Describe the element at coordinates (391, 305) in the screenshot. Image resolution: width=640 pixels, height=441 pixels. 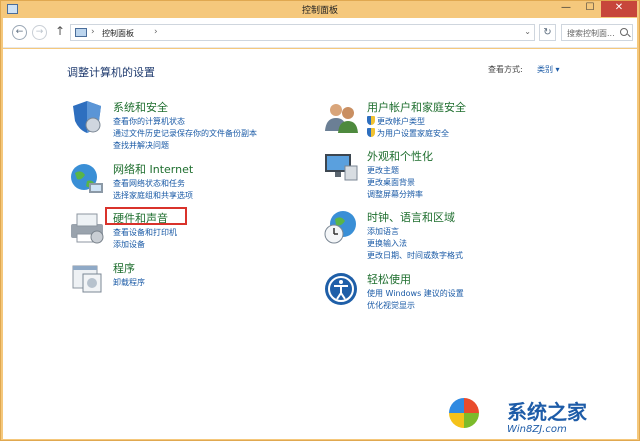
I see `link-optimize-display: 优化视觉显示` at that location.